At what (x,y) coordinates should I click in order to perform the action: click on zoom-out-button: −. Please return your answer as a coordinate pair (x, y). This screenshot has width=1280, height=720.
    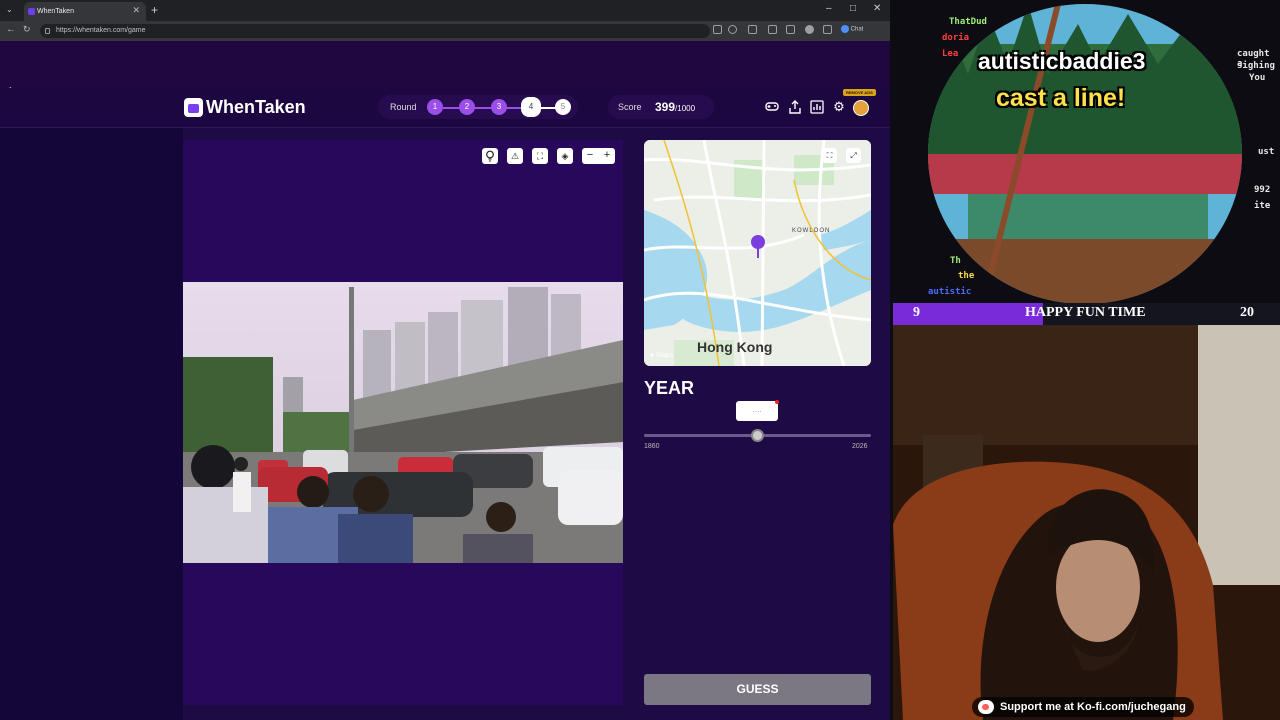
    Looking at the image, I should click on (590, 156).